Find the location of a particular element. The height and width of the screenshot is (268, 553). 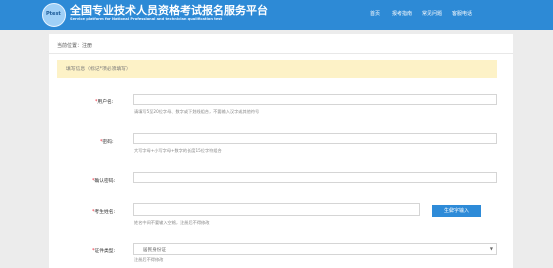

name-label: *考生姓名: is located at coordinates (104, 212).